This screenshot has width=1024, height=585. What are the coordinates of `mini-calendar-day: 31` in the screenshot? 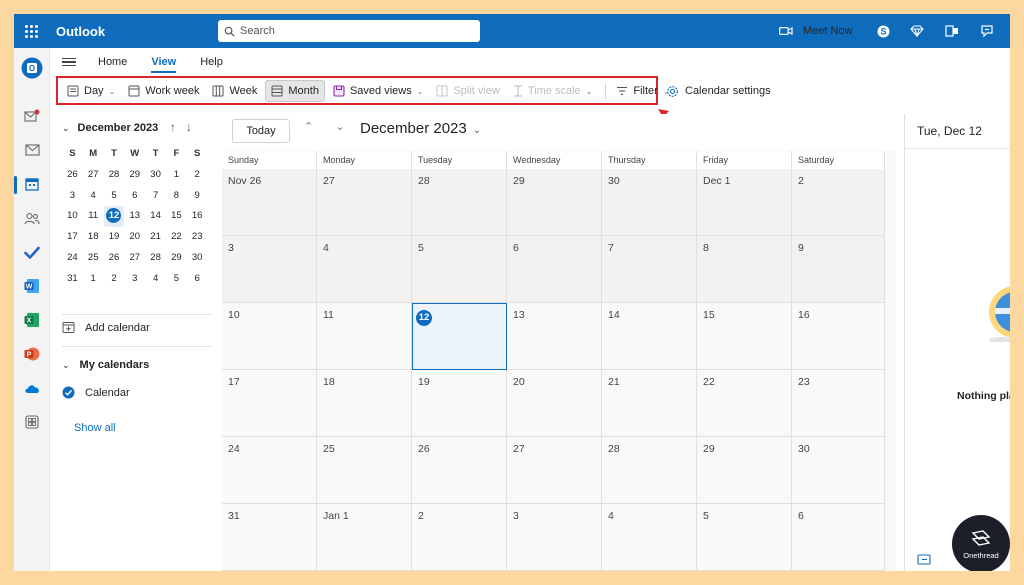 It's located at (72, 279).